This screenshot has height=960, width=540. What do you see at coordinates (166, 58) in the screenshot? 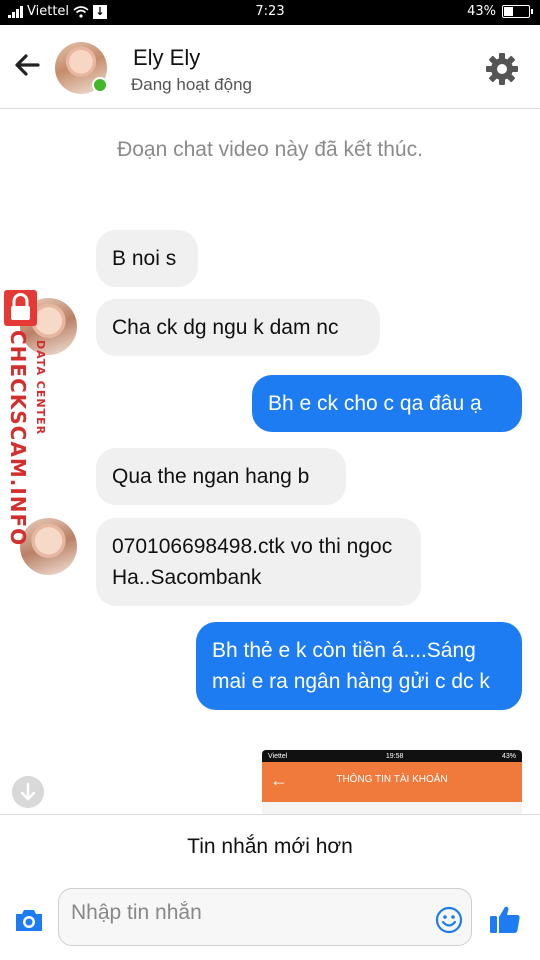
I see `contact-name: Ely Ely` at bounding box center [166, 58].